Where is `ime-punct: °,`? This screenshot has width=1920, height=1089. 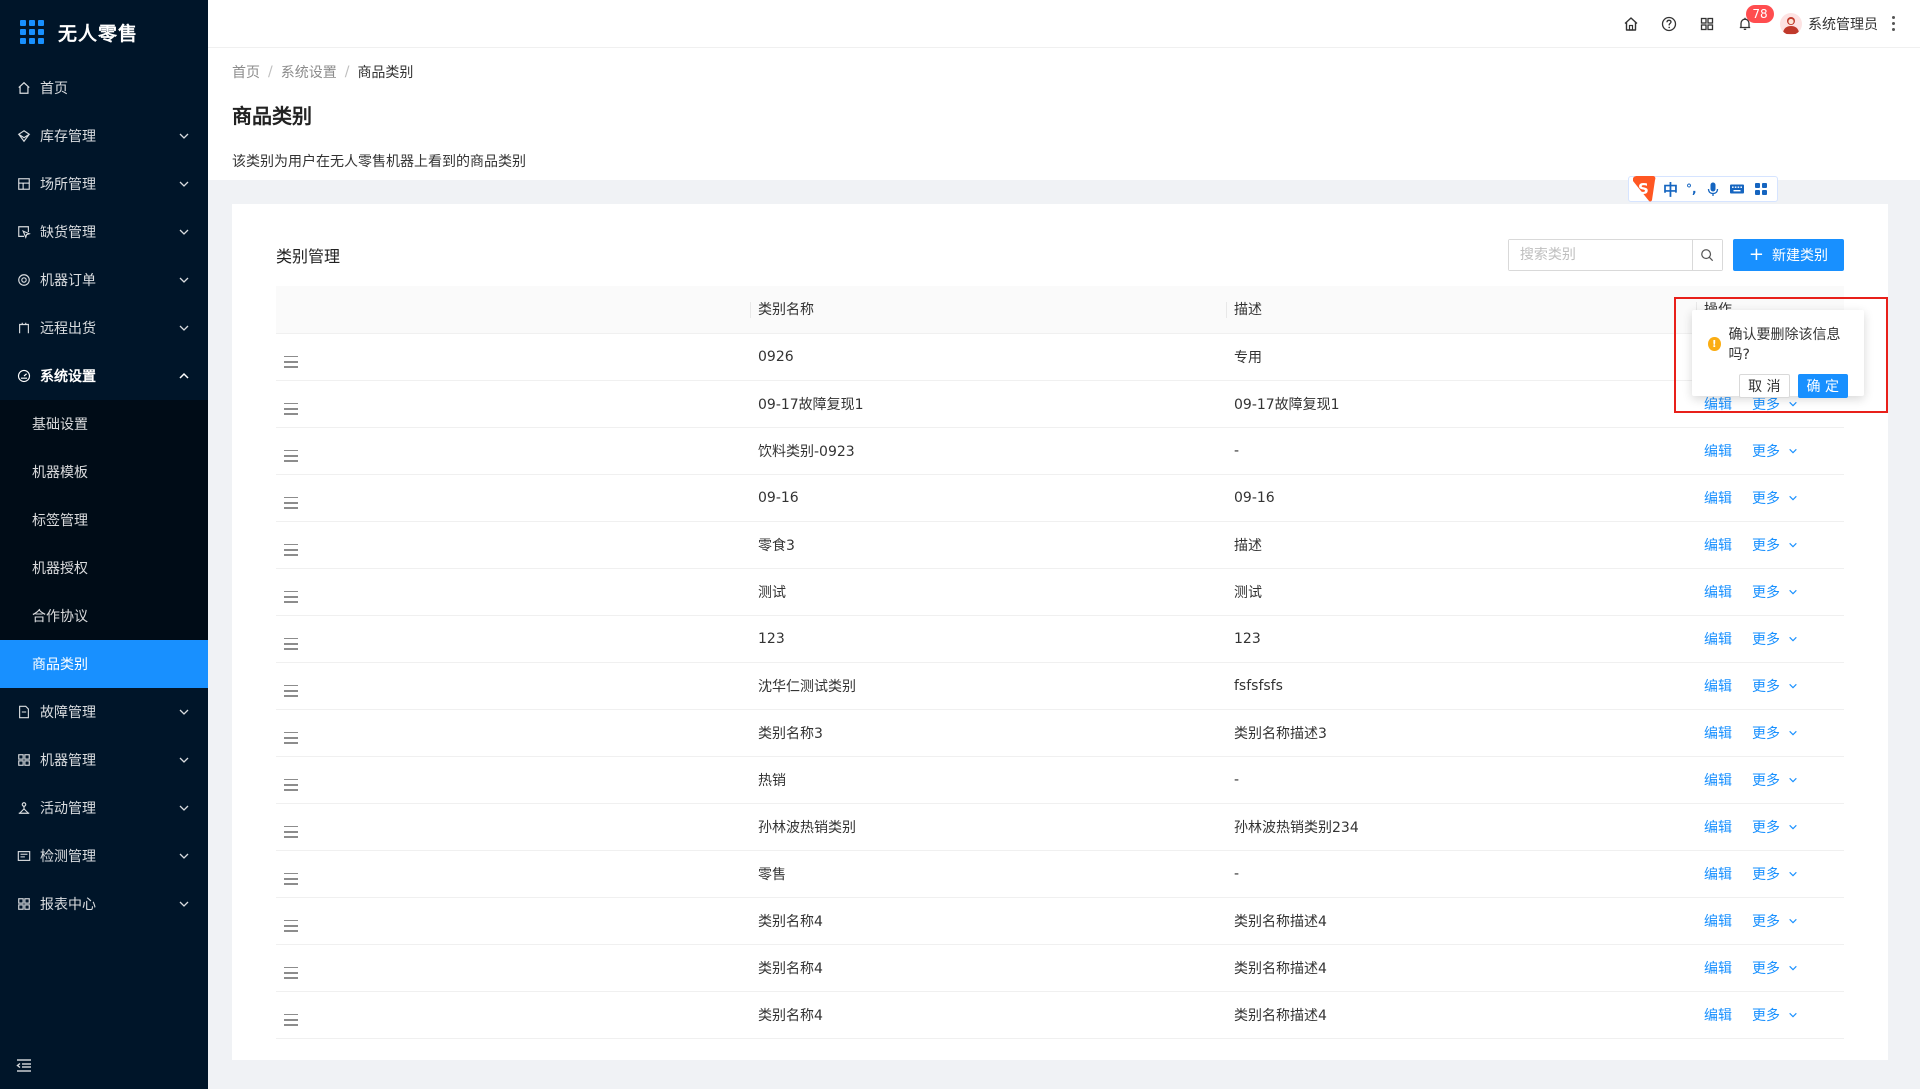
ime-punct: °, is located at coordinates (1691, 189).